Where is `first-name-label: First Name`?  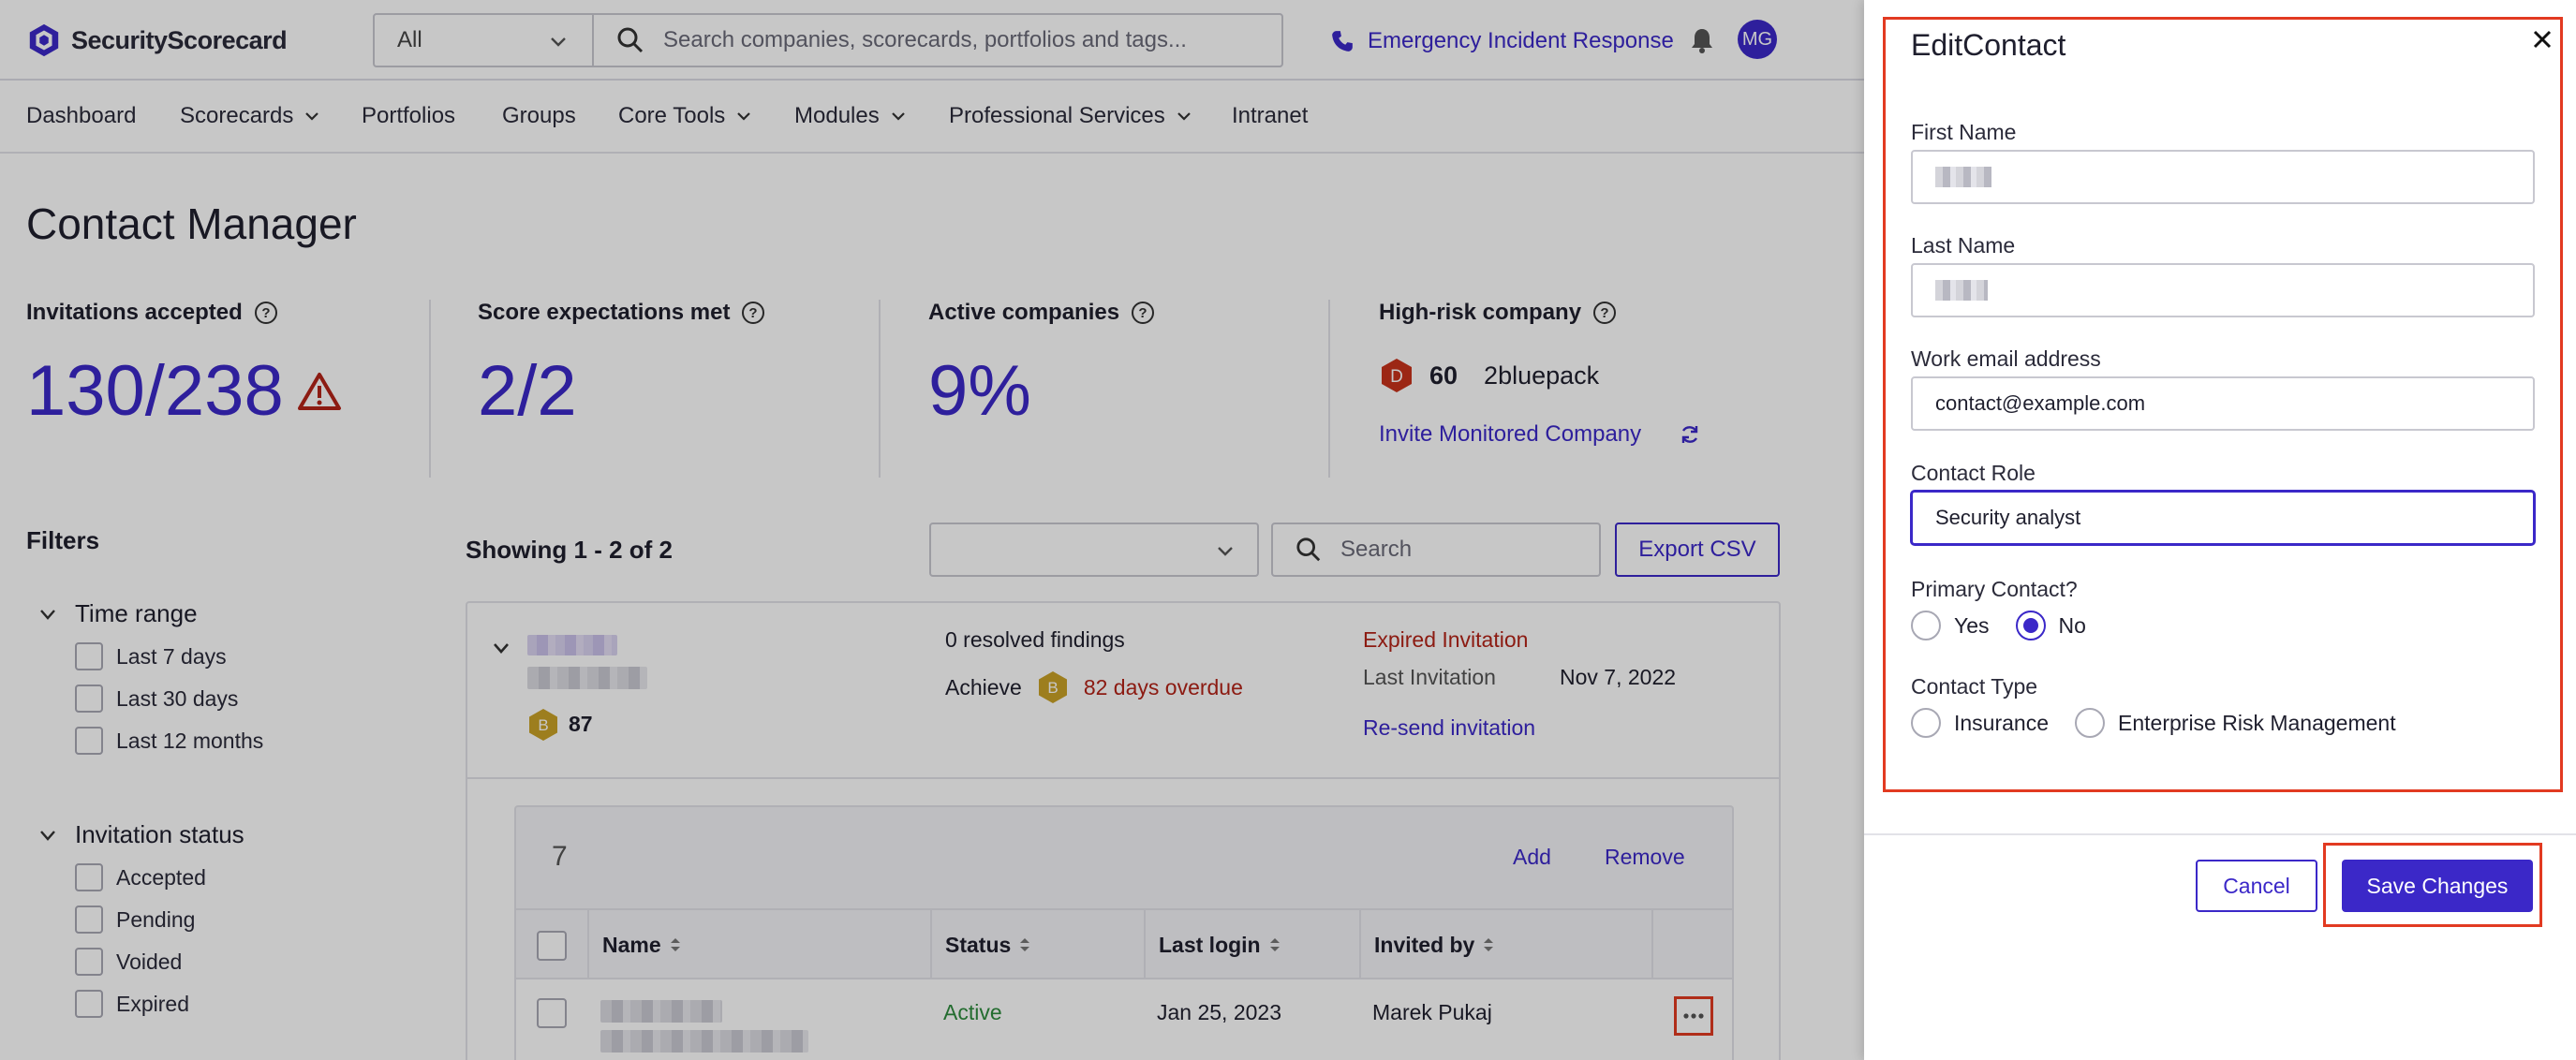
first-name-label: First Name is located at coordinates (1964, 132).